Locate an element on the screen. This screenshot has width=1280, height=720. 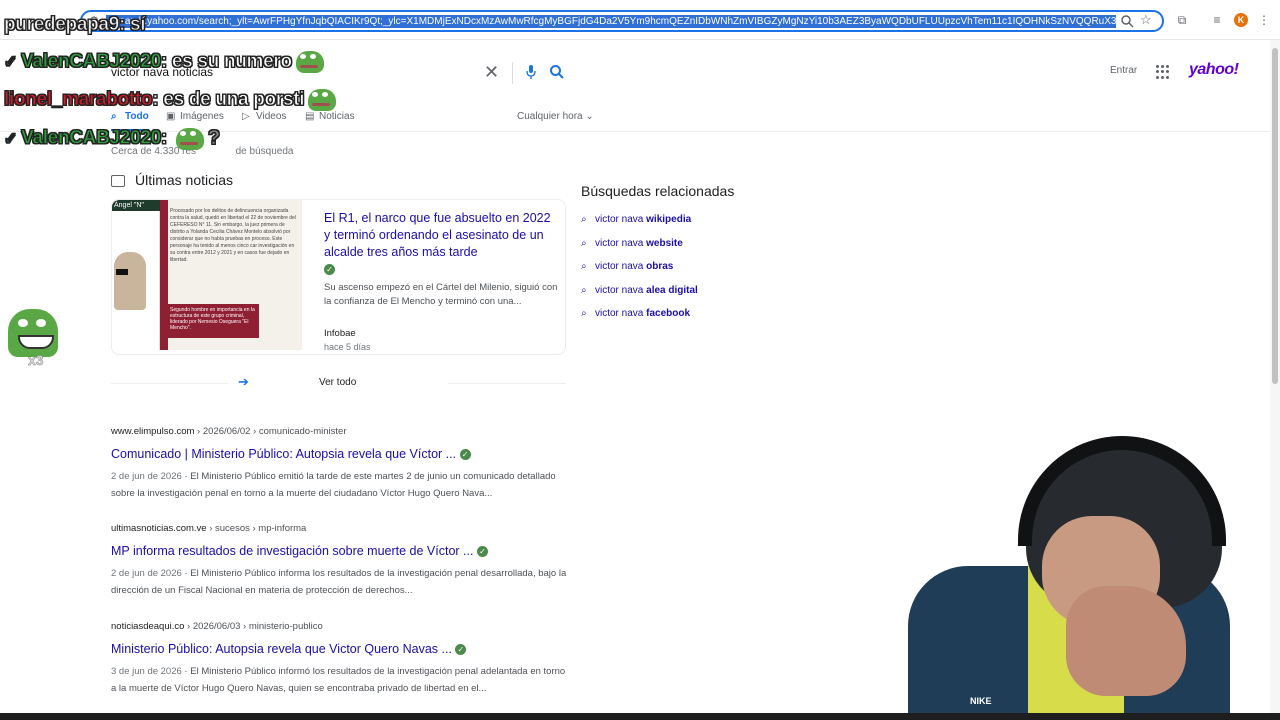
taskbar-strip is located at coordinates (640, 716).